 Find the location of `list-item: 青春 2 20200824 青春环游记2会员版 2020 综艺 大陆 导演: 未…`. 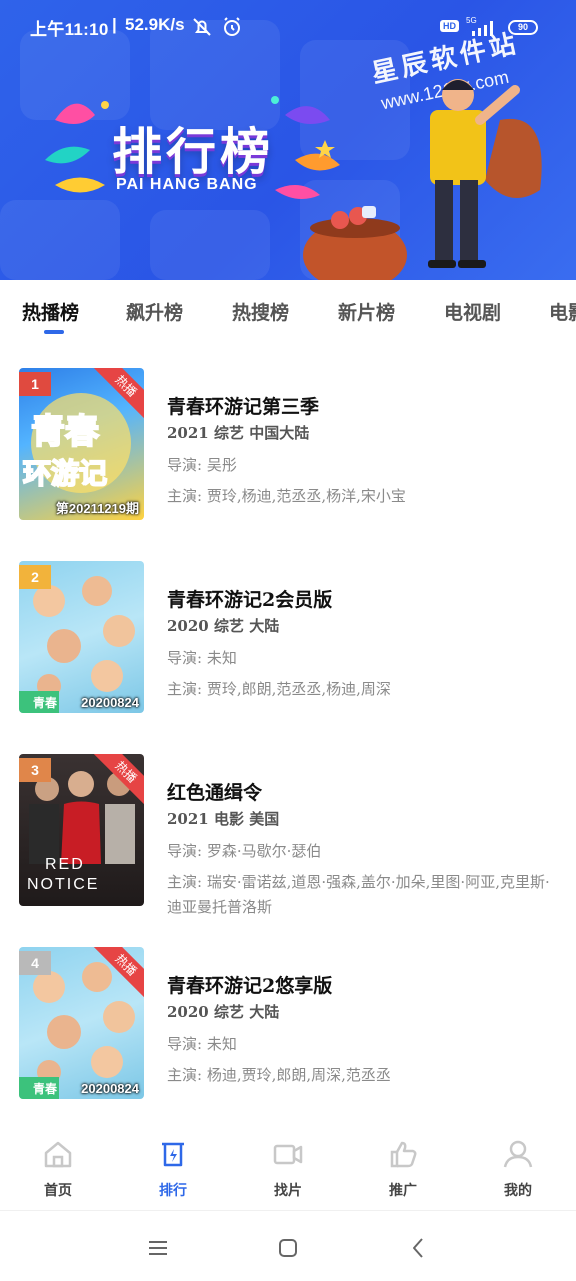

list-item: 青春 2 20200824 青春环游记2会员版 2020 综艺 大陆 导演: 未… is located at coordinates (288, 633).